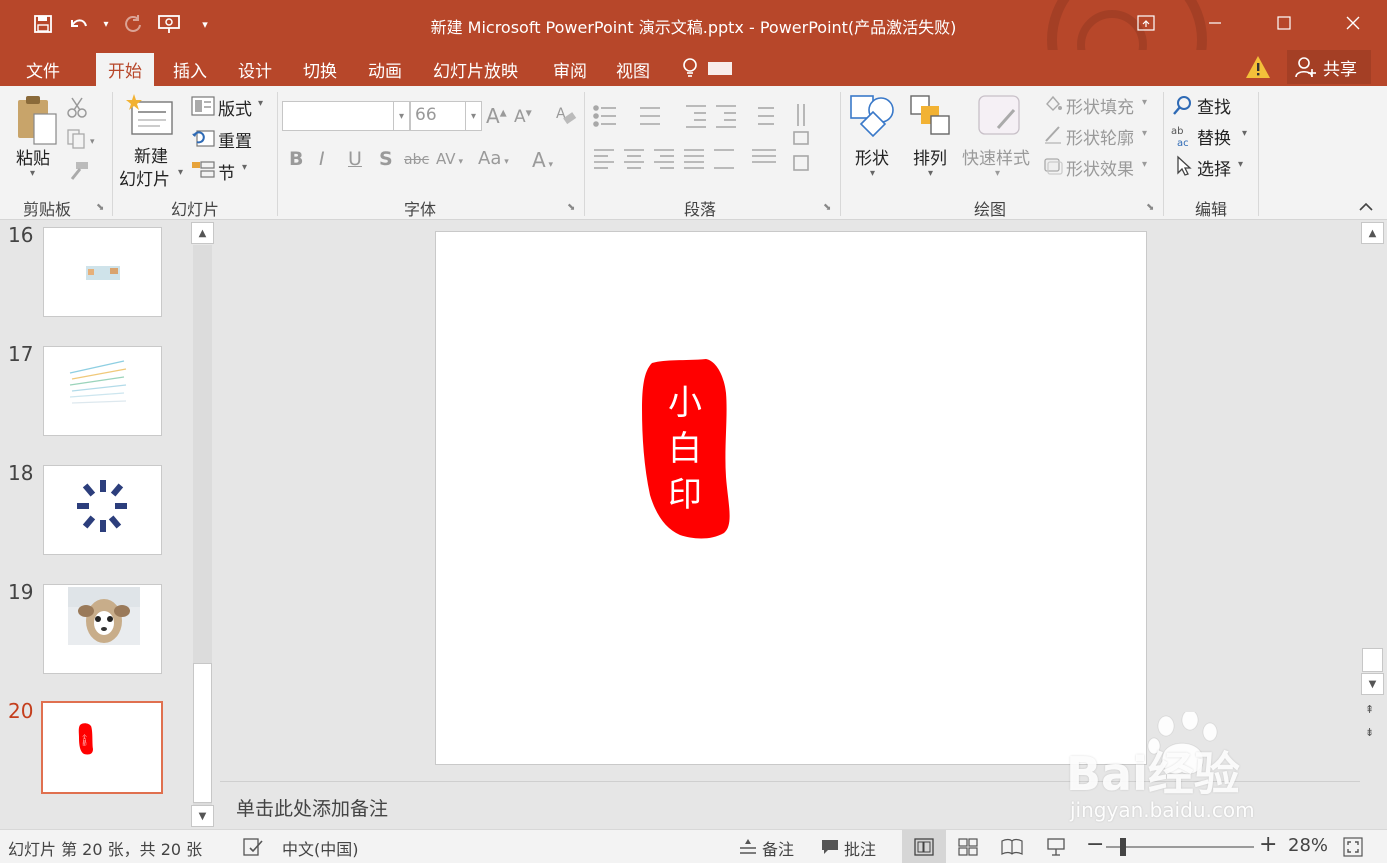 The image size is (1387, 863). What do you see at coordinates (255, 69) in the screenshot?
I see `tab-design: 设计` at bounding box center [255, 69].